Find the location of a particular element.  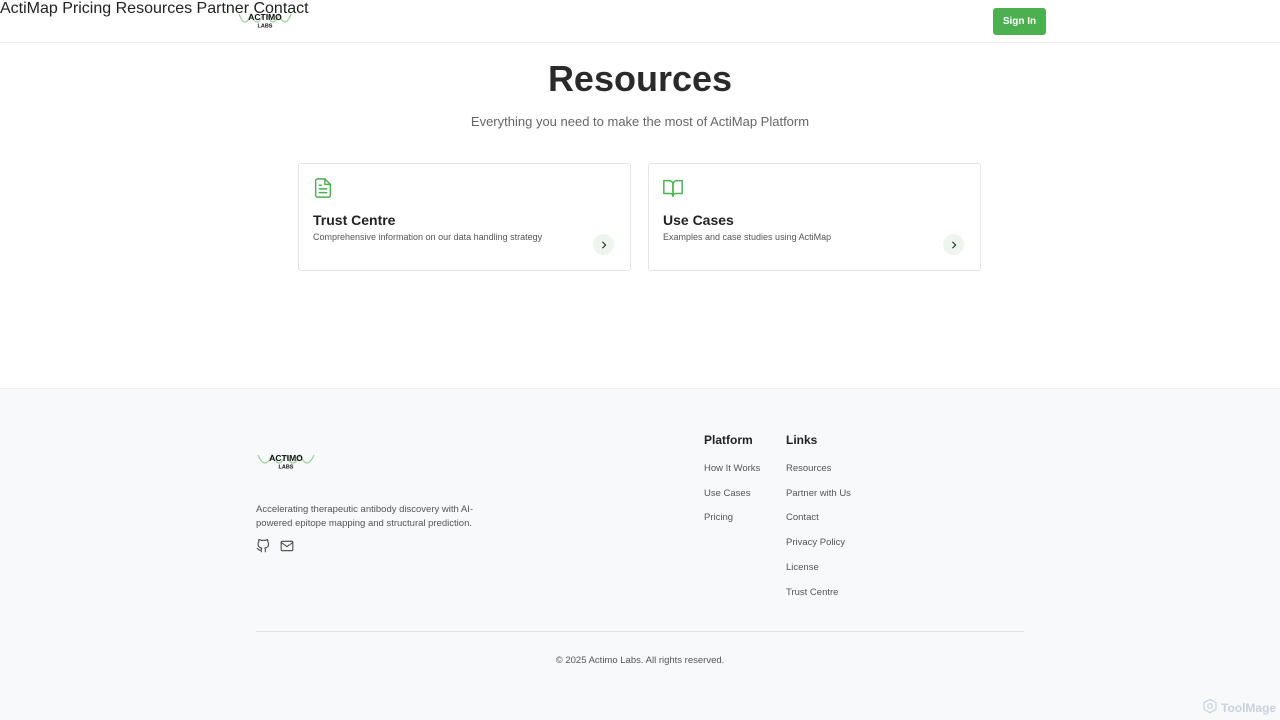

book-open-icon is located at coordinates (673, 188).